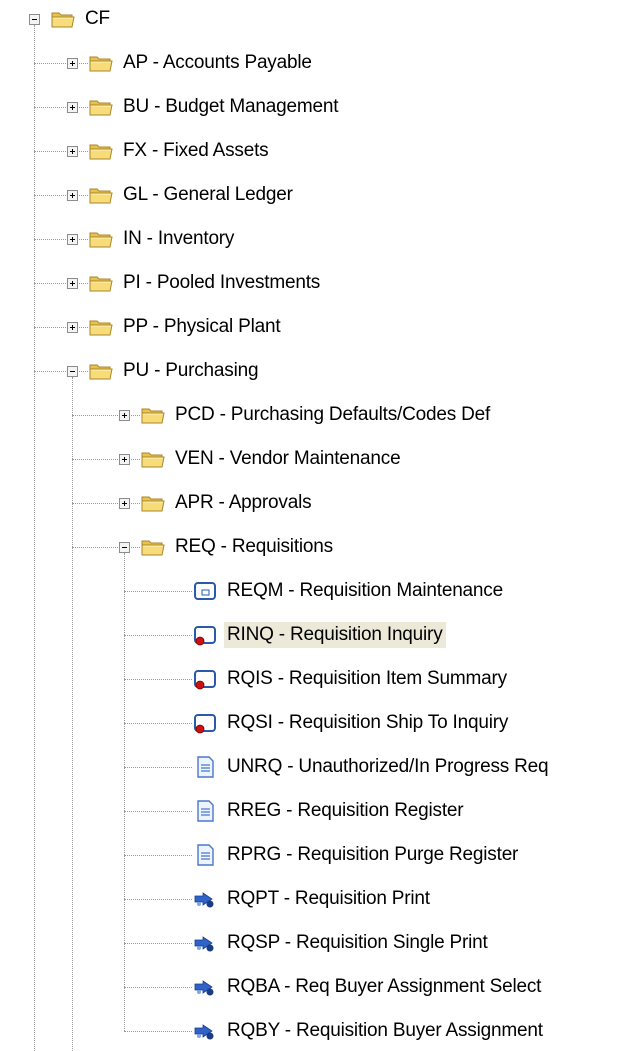 The image size is (627, 1051). What do you see at coordinates (196, 150) in the screenshot?
I see `node-label: FX - Fixed Assets` at bounding box center [196, 150].